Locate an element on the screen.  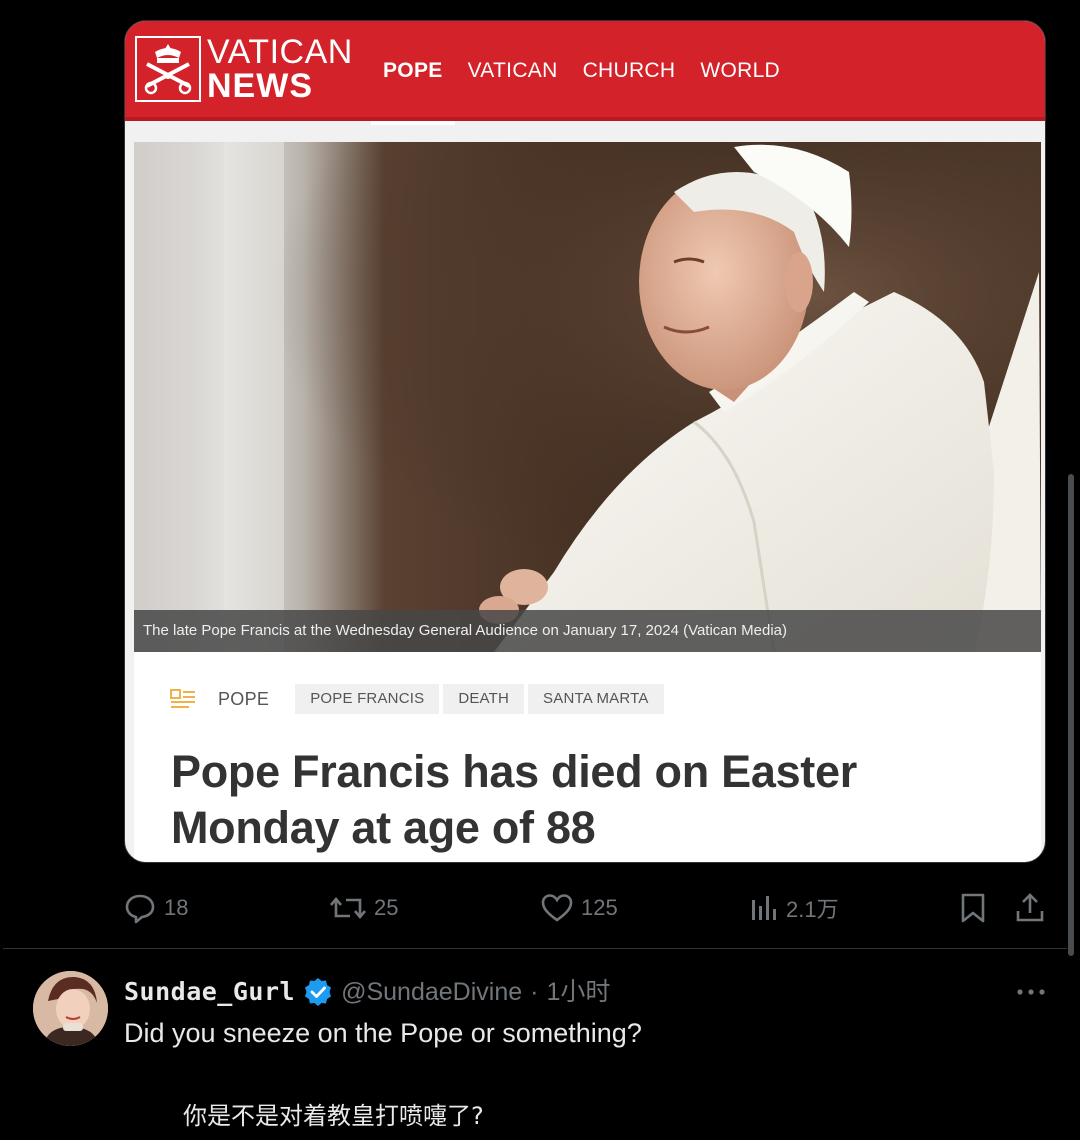
reply-icon is located at coordinates (140, 909).